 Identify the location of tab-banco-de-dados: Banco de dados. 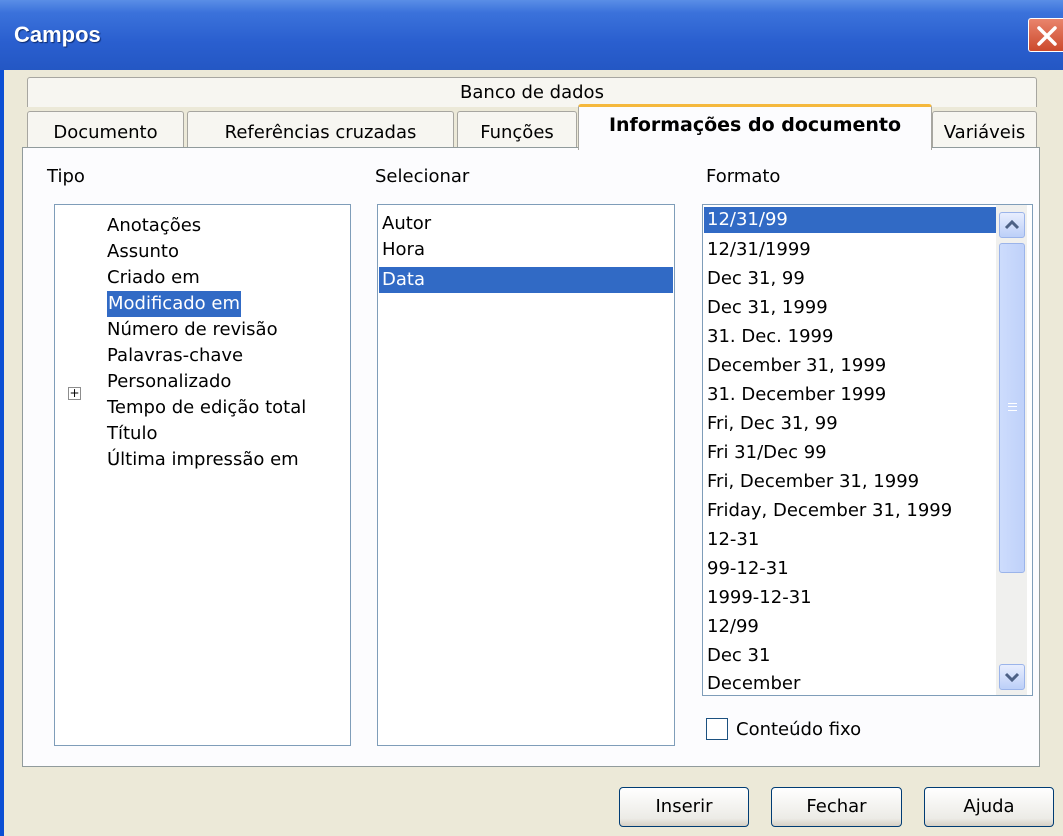
(532, 92).